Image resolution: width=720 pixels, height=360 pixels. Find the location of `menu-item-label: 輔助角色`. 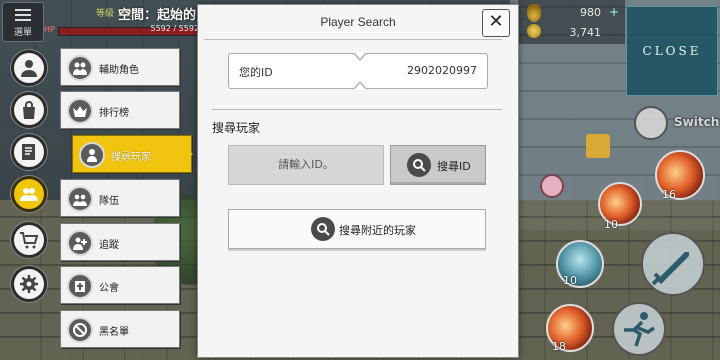

menu-item-label: 輔助角色 is located at coordinates (119, 70).